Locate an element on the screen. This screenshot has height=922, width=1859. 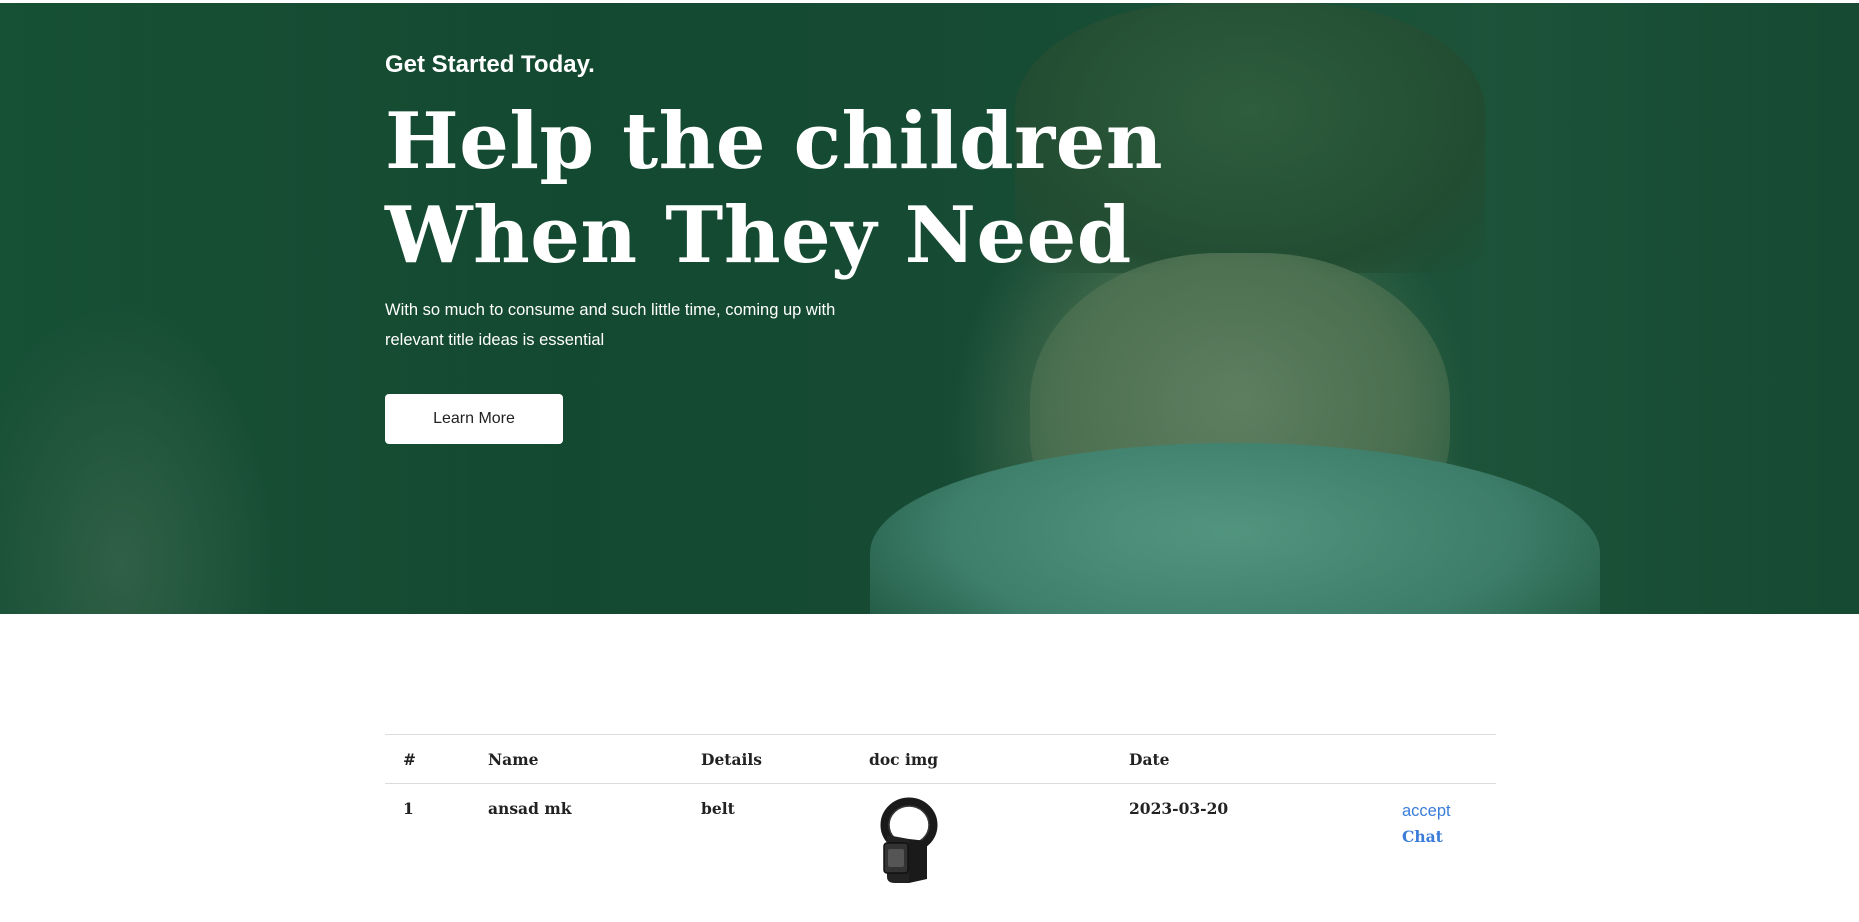
learn-more-button: Learn More is located at coordinates (474, 419).